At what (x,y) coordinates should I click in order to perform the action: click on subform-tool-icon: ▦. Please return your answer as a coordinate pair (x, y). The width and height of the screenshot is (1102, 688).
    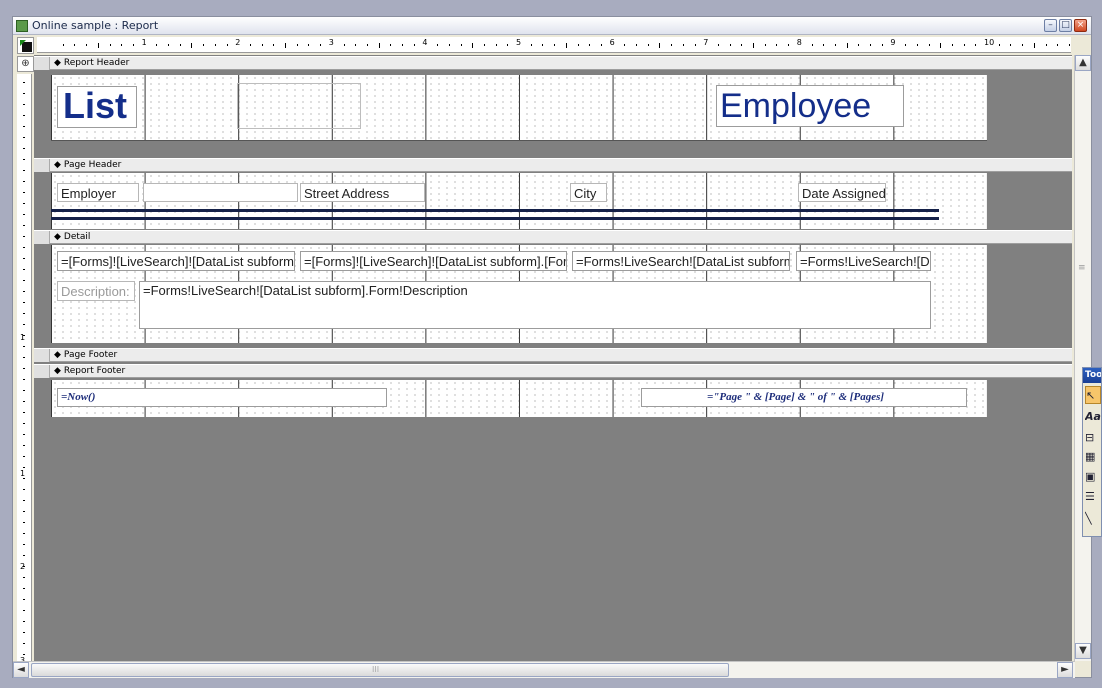
    Looking at the image, I should click on (1093, 457).